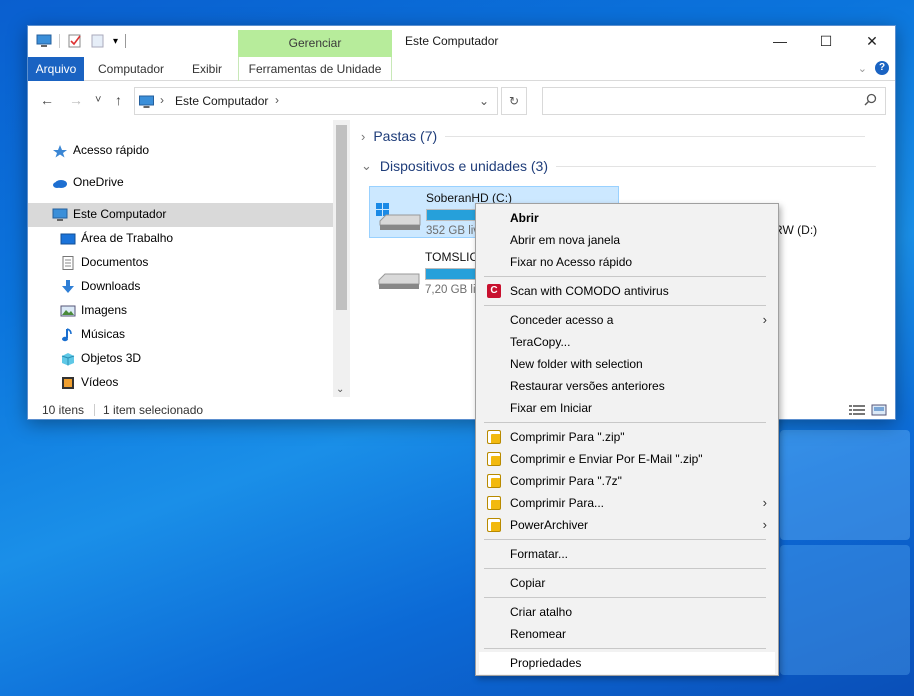 The height and width of the screenshot is (696, 914). Describe the element at coordinates (627, 386) in the screenshot. I see `menu-item-restaurar-versões-anteriores: Restaurar versões anteriores` at that location.